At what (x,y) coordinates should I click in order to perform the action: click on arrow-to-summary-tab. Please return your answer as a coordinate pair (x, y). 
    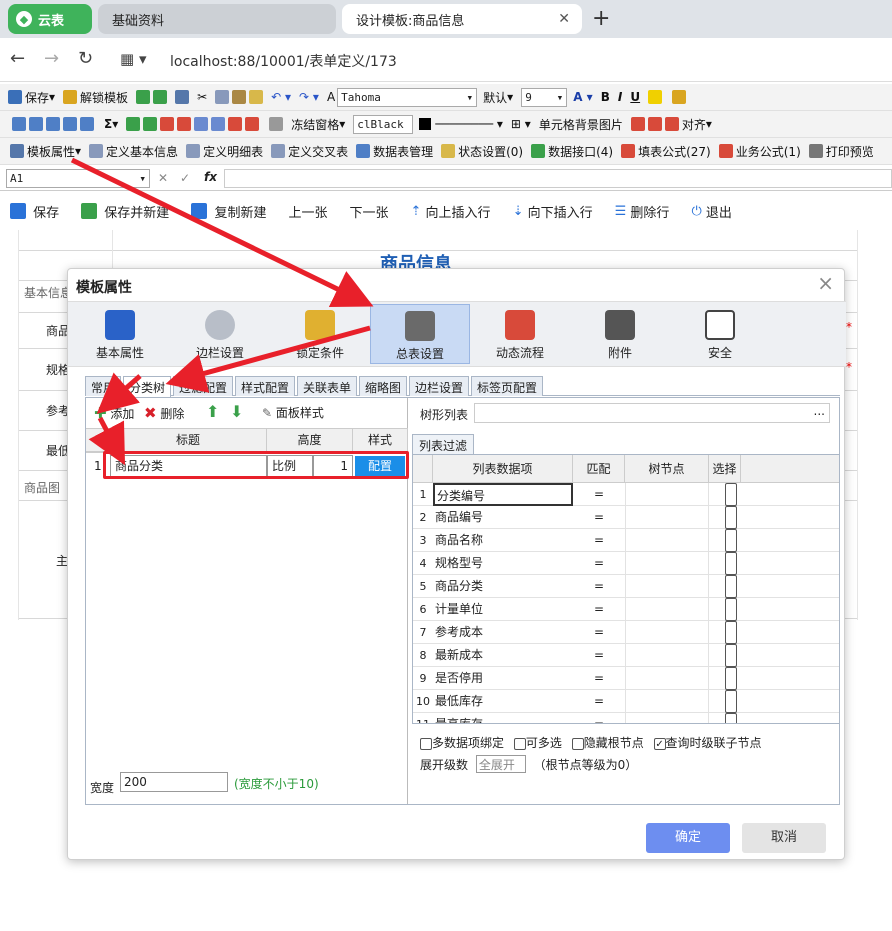
    Looking at the image, I should click on (222, 232).